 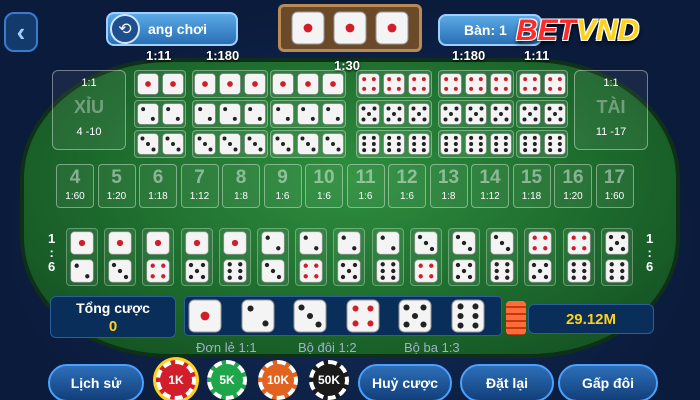 What do you see at coordinates (490, 196) in the screenshot?
I see `sum-ratio: 1:12` at bounding box center [490, 196].